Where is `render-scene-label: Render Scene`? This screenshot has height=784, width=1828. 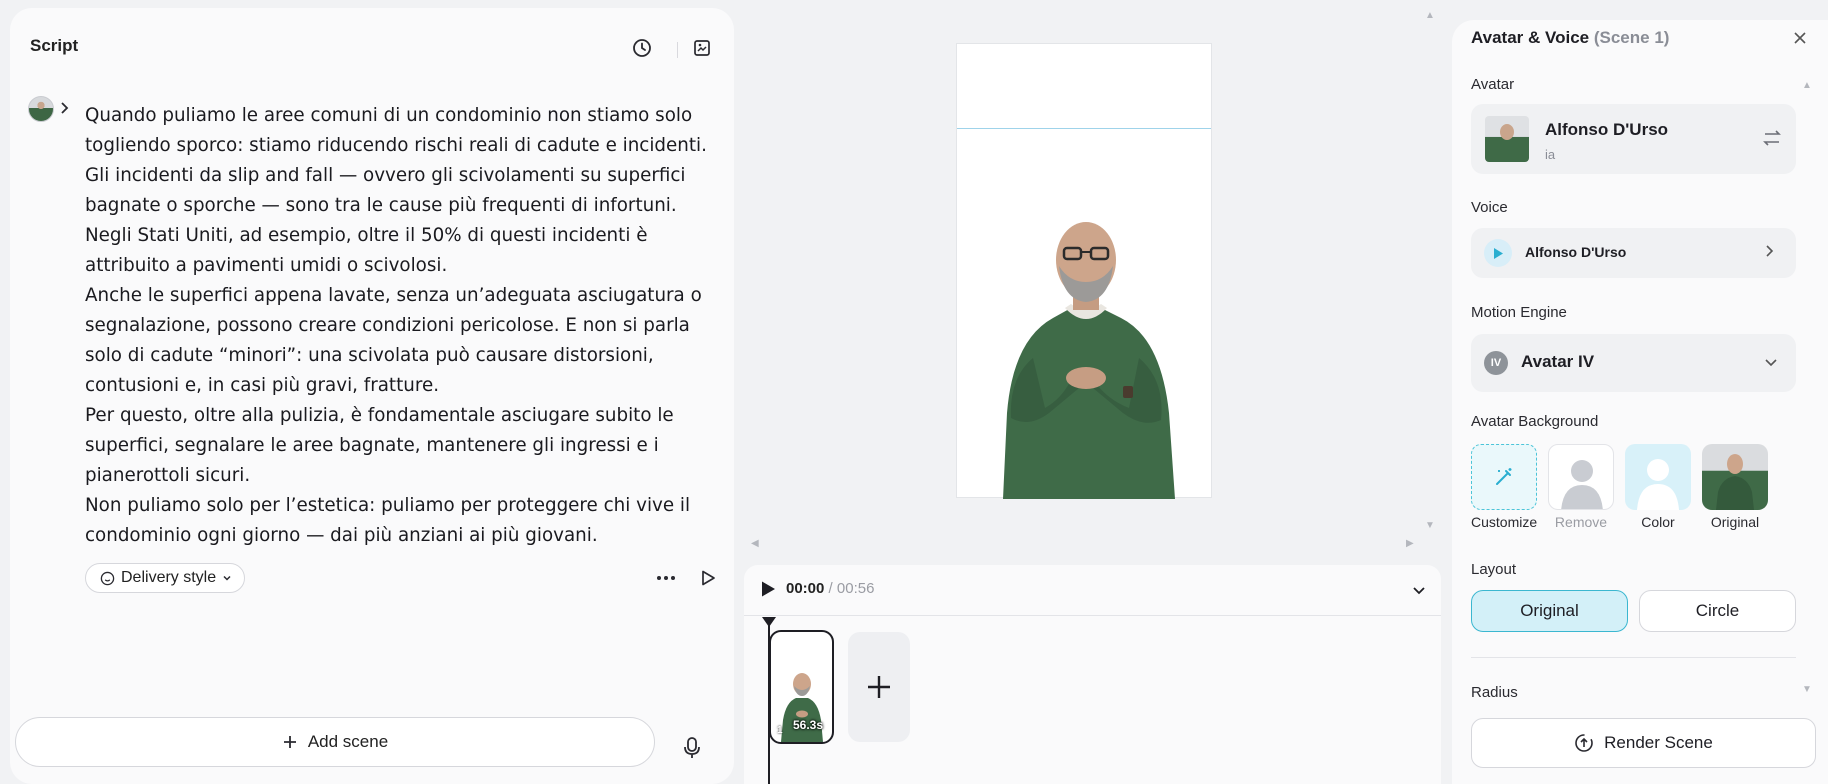
render-scene-label: Render Scene is located at coordinates (1658, 742).